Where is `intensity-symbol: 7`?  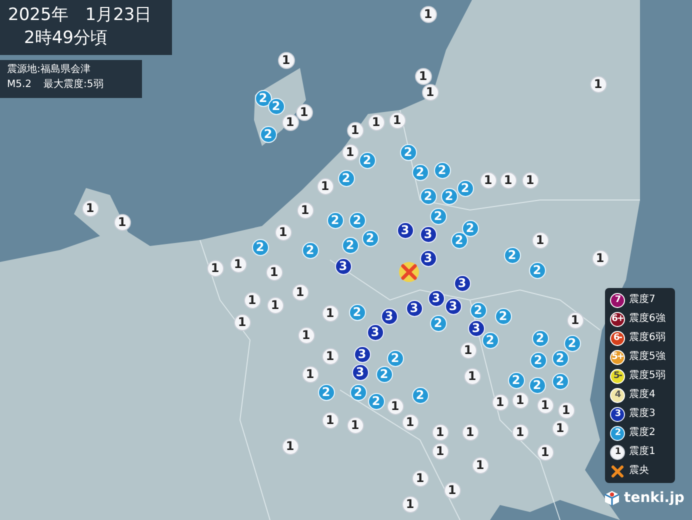
intensity-symbol: 7 is located at coordinates (617, 300).